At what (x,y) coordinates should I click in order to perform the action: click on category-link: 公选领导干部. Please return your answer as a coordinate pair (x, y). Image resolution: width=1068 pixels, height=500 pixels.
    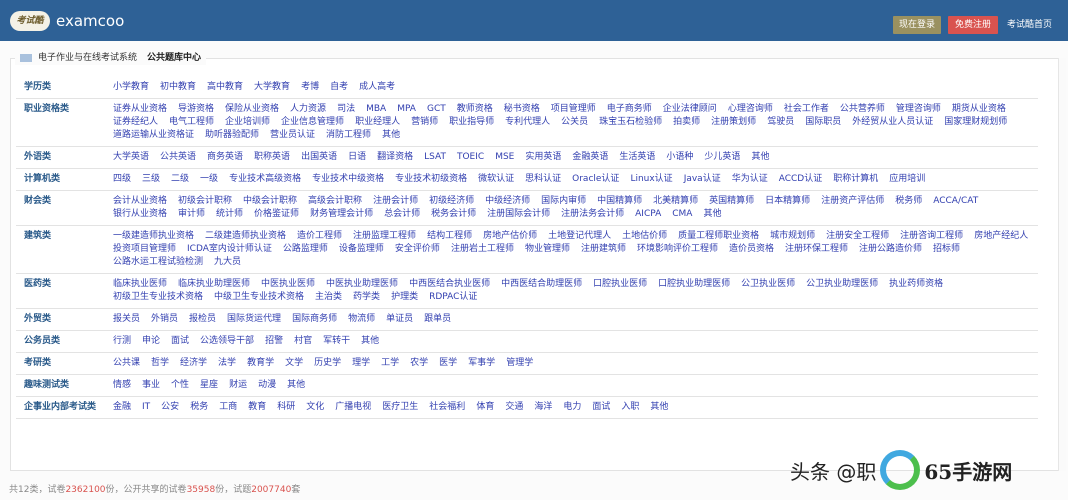
    Looking at the image, I should click on (227, 341).